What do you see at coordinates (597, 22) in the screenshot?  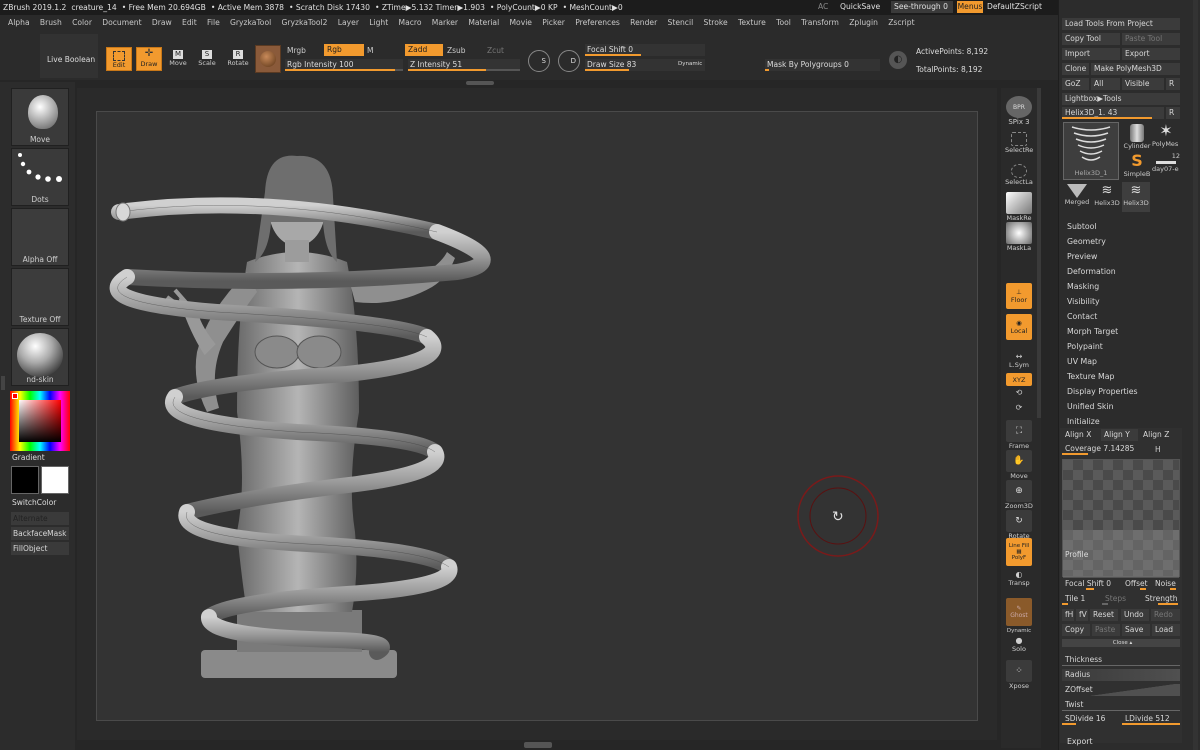 I see `menu-preferences: Preferences` at bounding box center [597, 22].